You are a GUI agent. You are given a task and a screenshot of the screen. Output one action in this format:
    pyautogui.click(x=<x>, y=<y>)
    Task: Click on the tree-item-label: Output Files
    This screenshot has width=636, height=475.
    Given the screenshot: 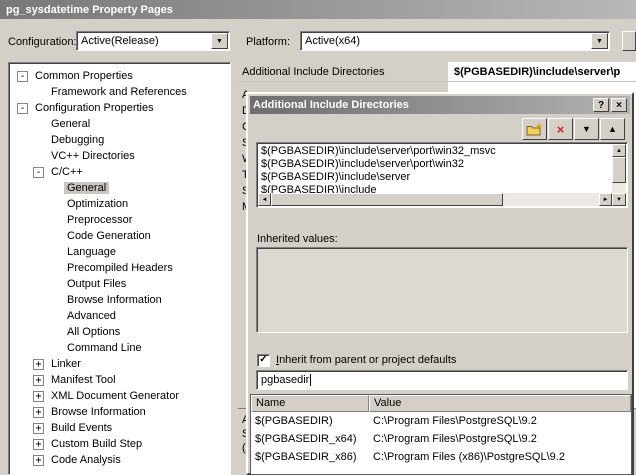 What is the action you would take?
    pyautogui.click(x=97, y=284)
    